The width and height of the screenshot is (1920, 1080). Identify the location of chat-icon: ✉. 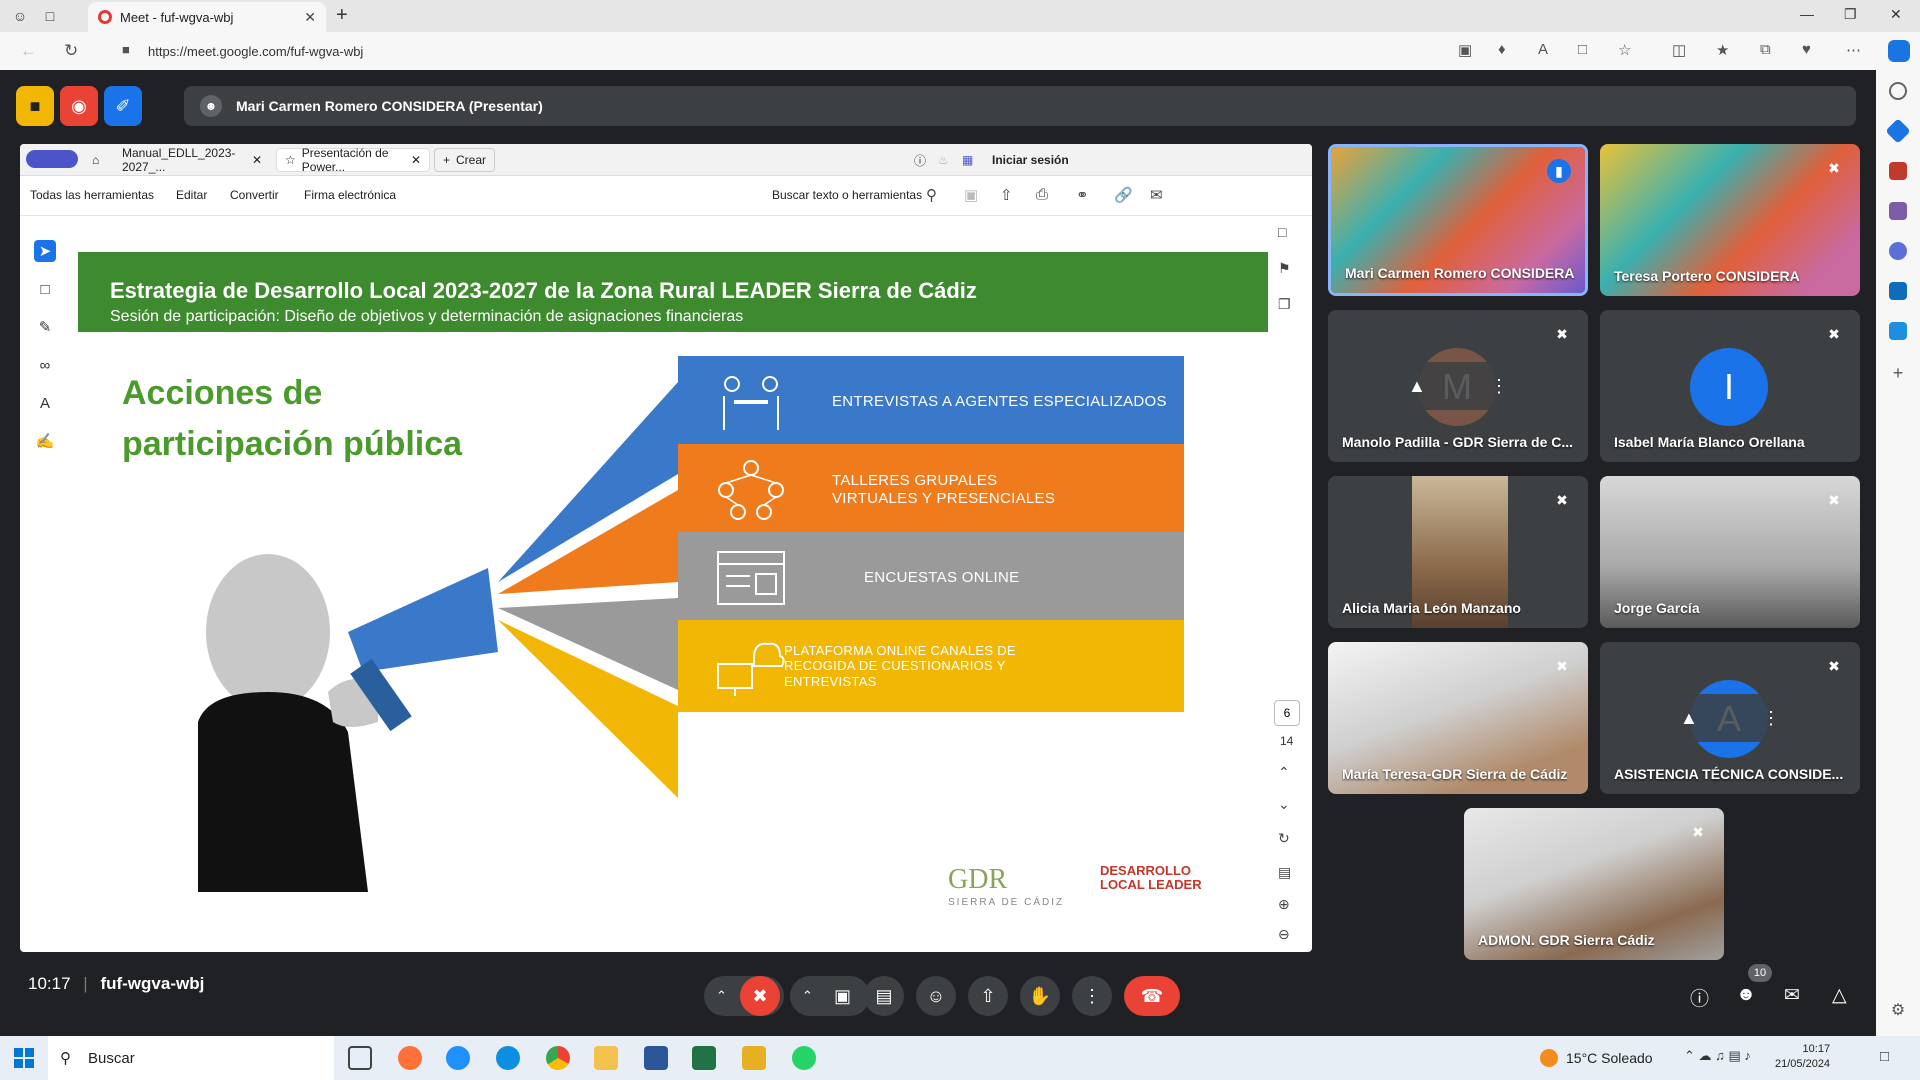
(1792, 995).